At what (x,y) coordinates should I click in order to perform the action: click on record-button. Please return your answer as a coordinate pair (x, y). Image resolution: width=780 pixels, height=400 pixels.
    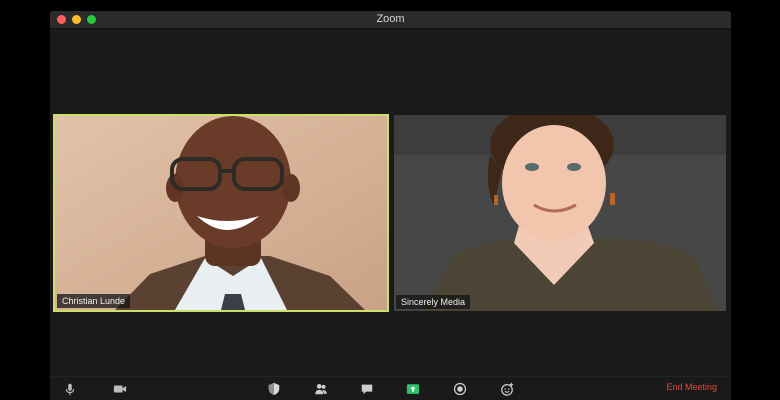
    Looking at the image, I should click on (460, 389).